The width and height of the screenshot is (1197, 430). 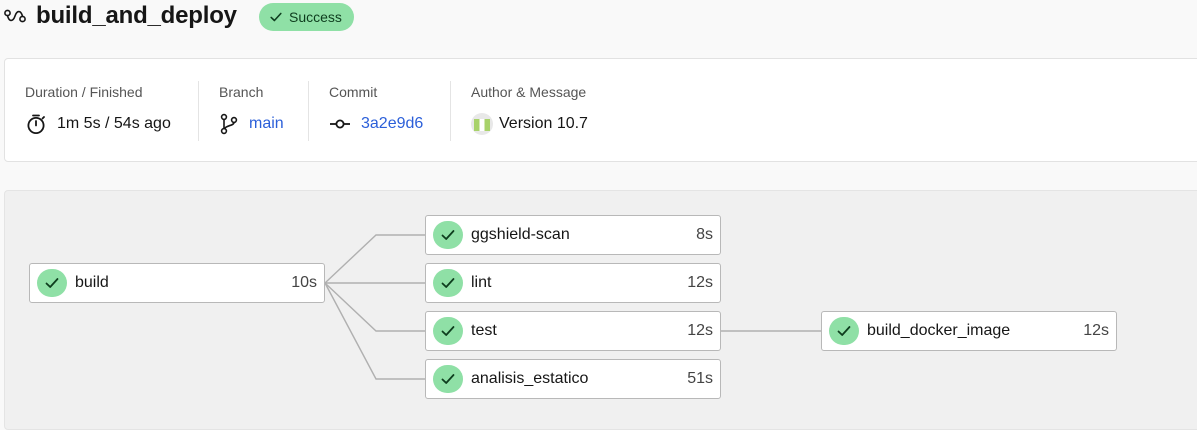 I want to click on job-duration: 8s, so click(x=704, y=234).